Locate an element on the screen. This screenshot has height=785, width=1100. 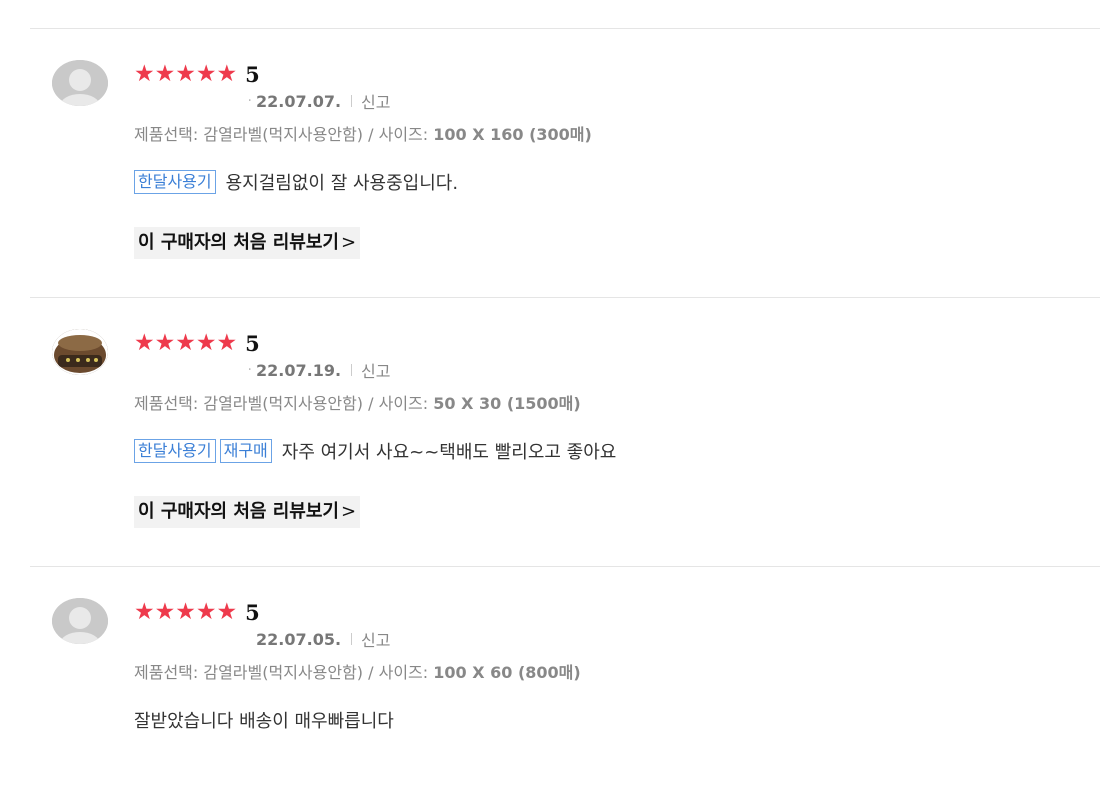
review-date: 22.07.07. is located at coordinates (299, 101).